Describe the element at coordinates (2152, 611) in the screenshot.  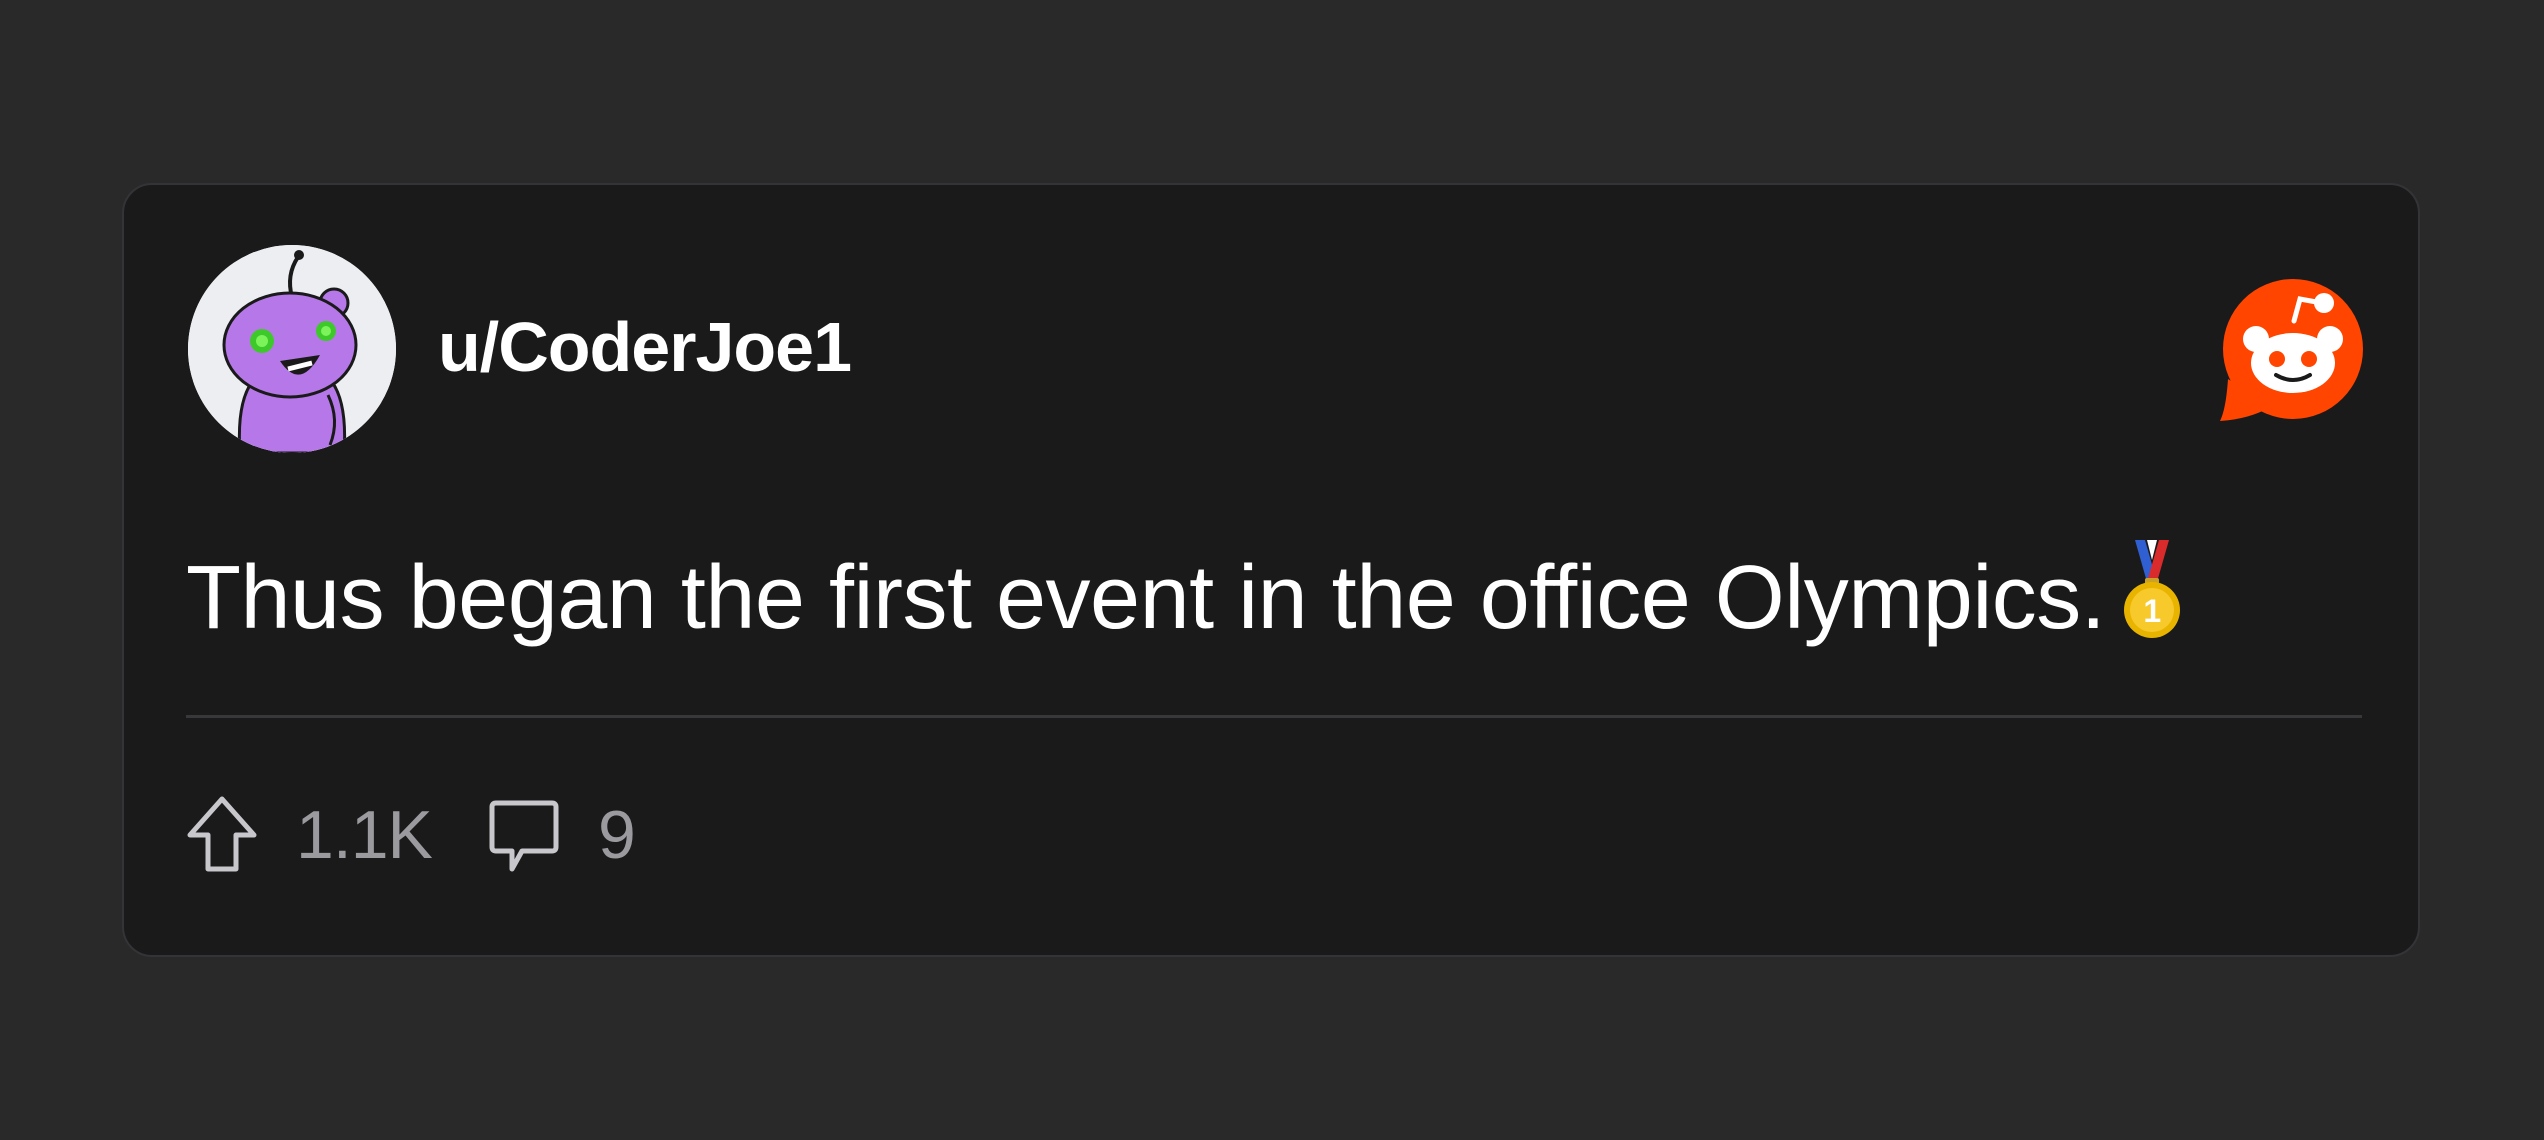
I see `svg-text: 1` at that location.